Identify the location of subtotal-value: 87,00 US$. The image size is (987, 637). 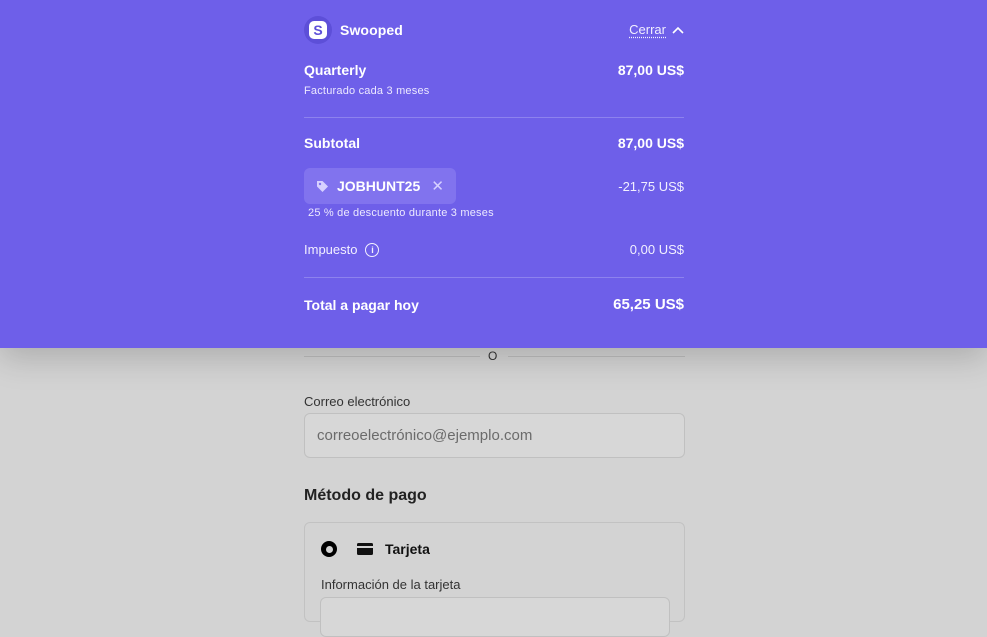
(650, 143).